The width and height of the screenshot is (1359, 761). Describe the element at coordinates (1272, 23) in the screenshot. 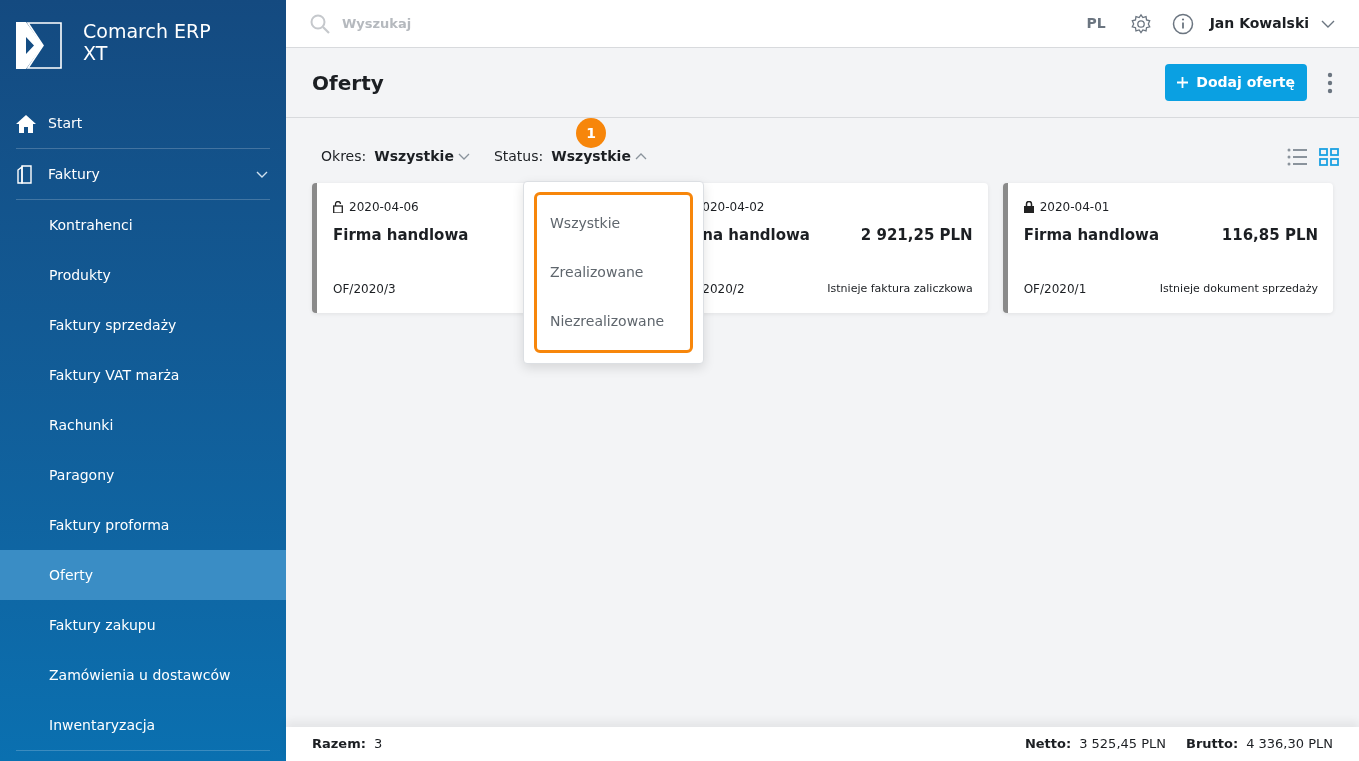

I see `user-menu: Jan Kowalski` at that location.